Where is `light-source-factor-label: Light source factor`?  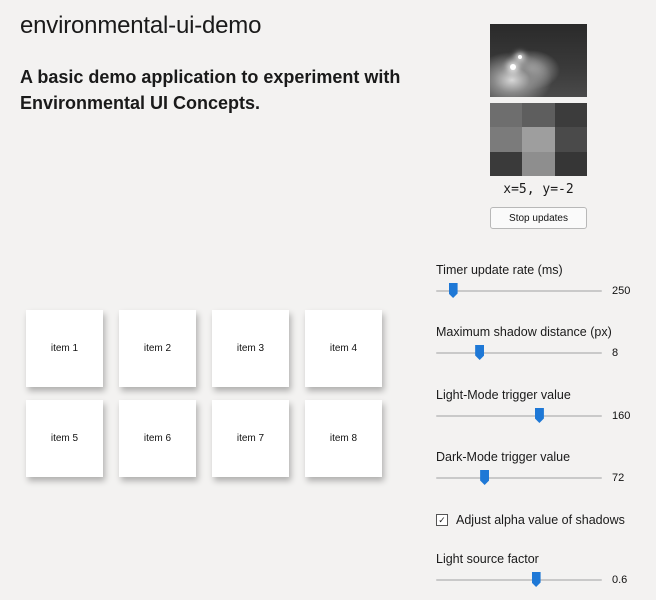
light-source-factor-label: Light source factor is located at coordinates (487, 559).